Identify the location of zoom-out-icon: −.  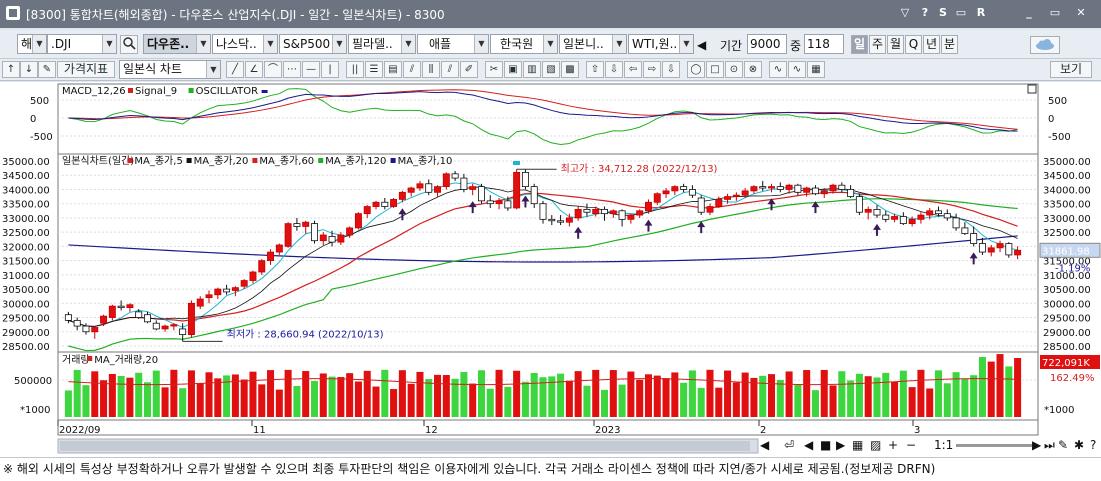
(911, 445).